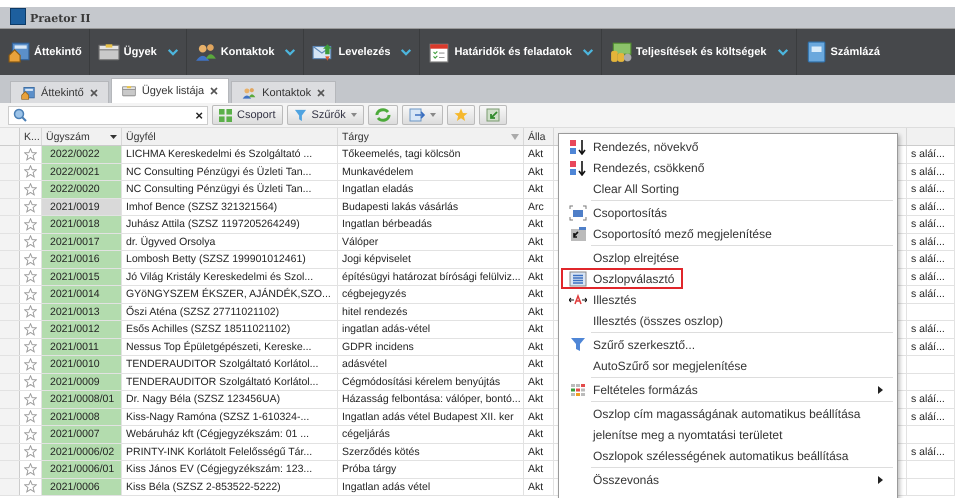 The width and height of the screenshot is (955, 498). I want to click on menu-item: Oszlop cím magasságának automatikus beállítása, so click(728, 413).